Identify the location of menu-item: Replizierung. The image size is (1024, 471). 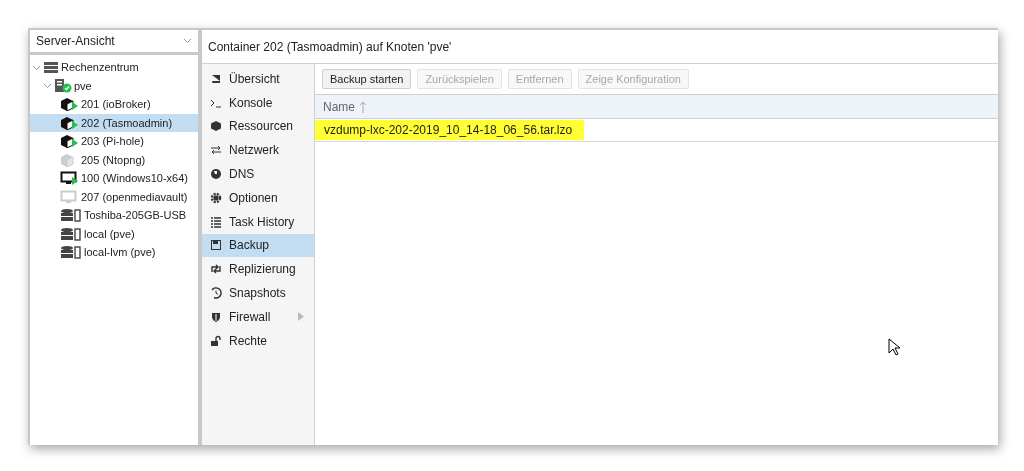
(258, 269).